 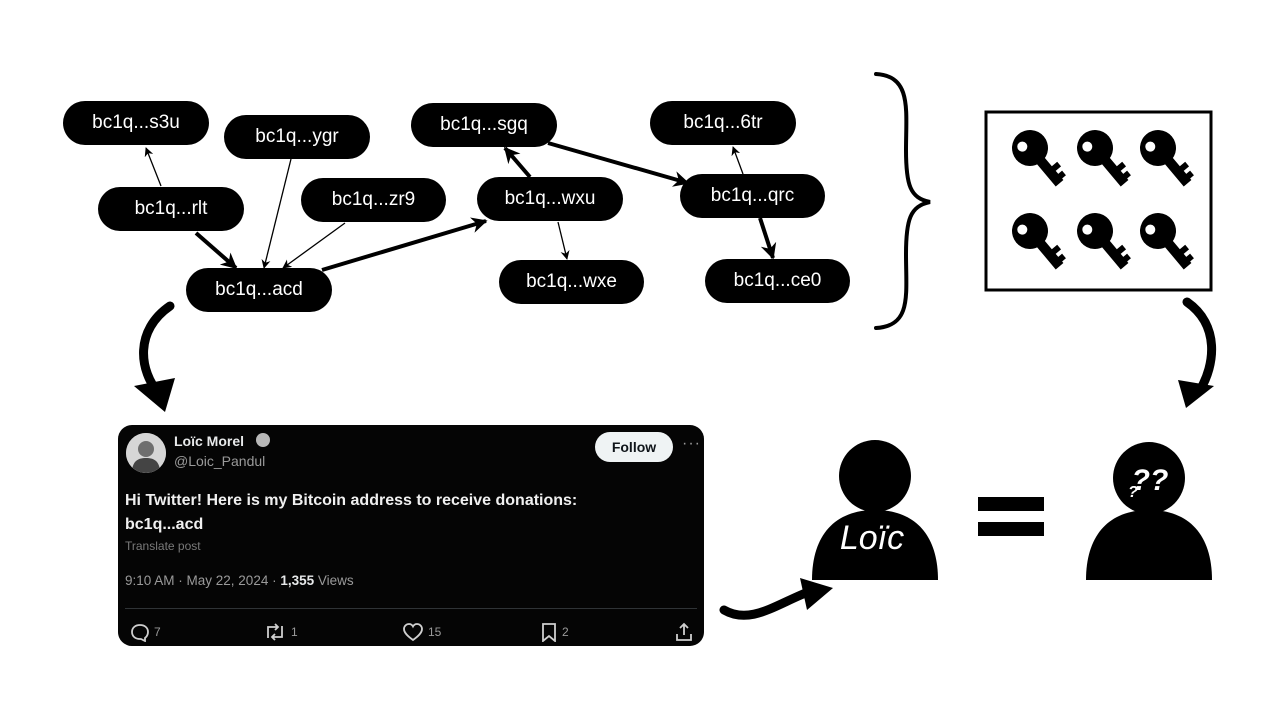 What do you see at coordinates (163, 546) in the screenshot?
I see `translate-post-link: Translate post` at bounding box center [163, 546].